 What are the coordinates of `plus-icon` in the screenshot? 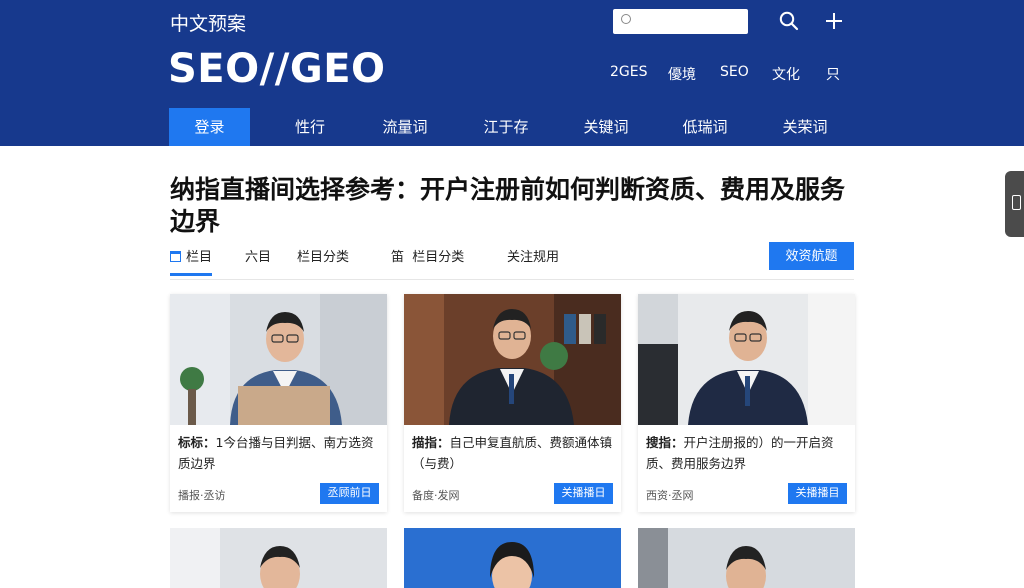 It's located at (834, 21).